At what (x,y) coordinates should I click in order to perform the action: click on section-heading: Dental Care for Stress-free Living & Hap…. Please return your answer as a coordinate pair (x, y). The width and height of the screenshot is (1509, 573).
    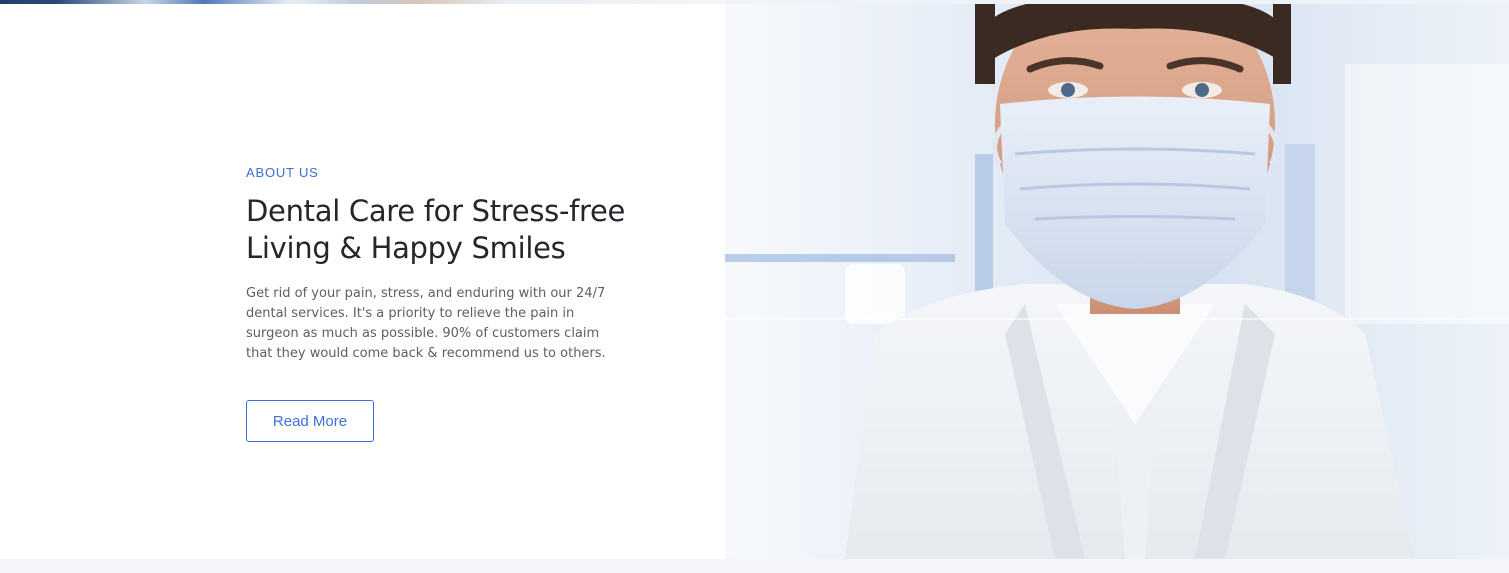
    Looking at the image, I should click on (446, 230).